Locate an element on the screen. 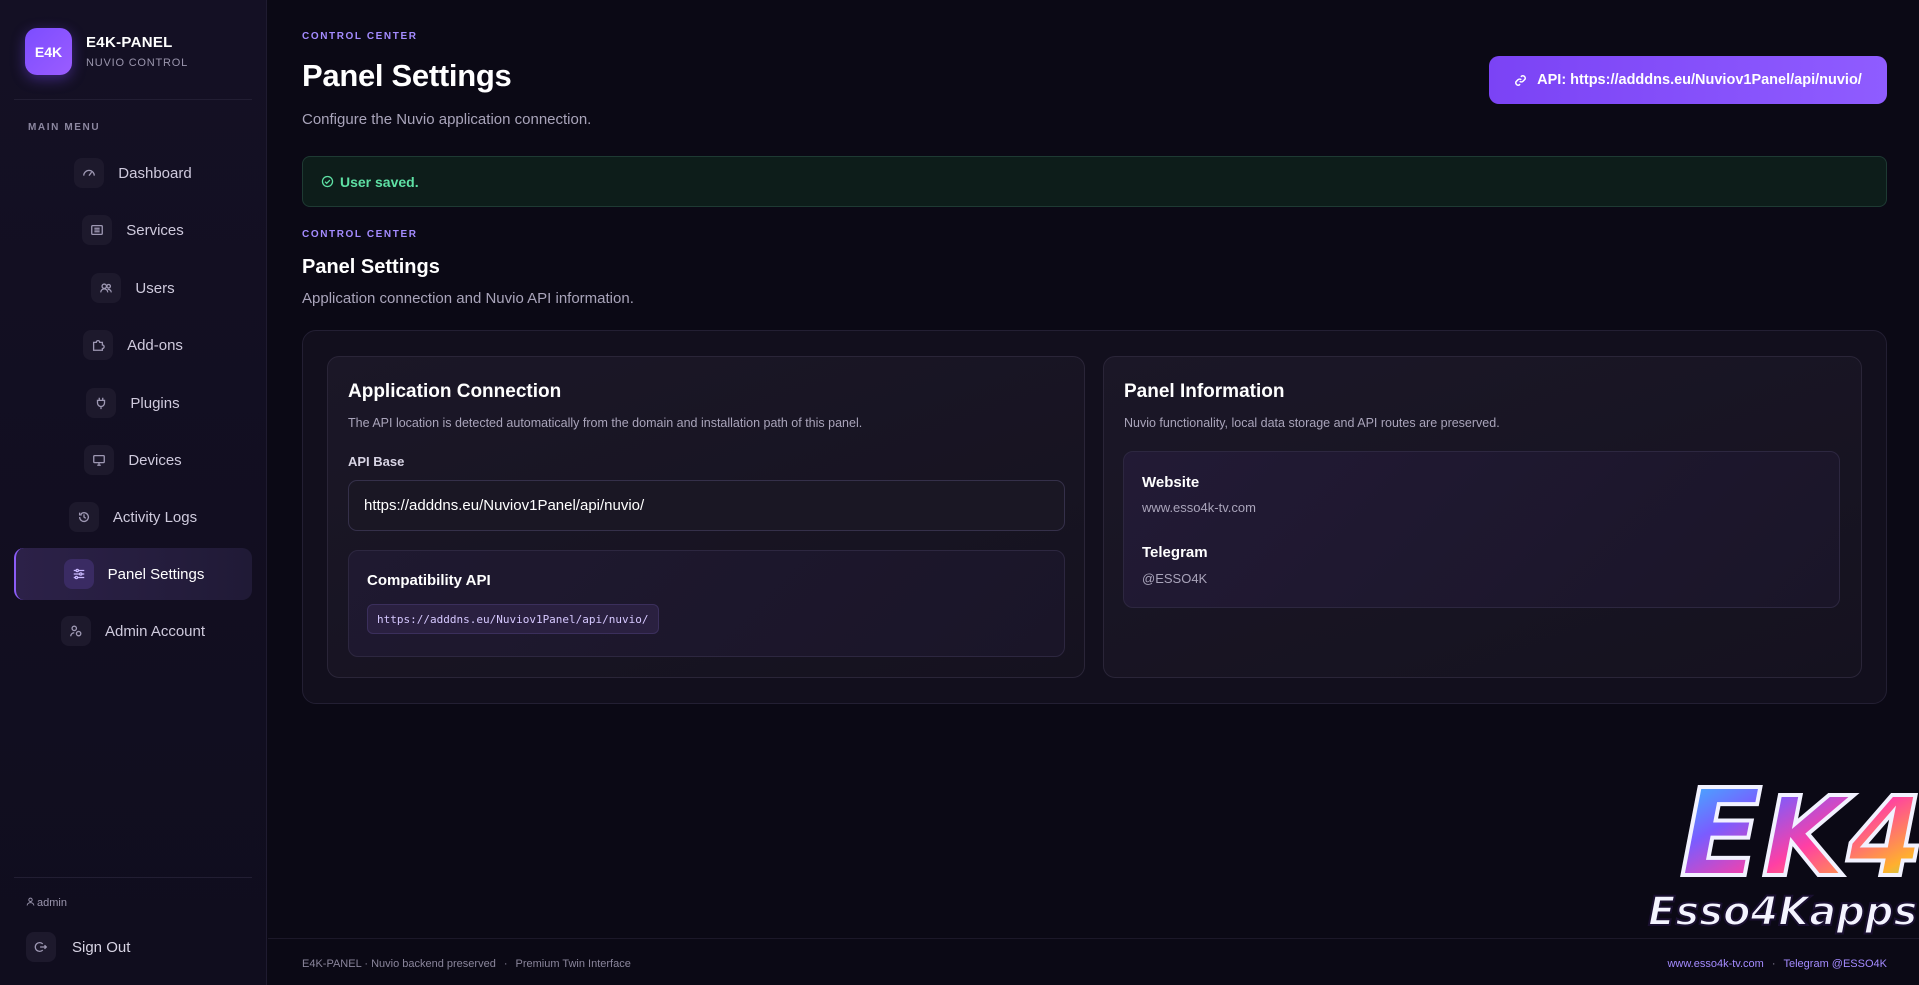  sign-out-label: Sign Out is located at coordinates (101, 947).